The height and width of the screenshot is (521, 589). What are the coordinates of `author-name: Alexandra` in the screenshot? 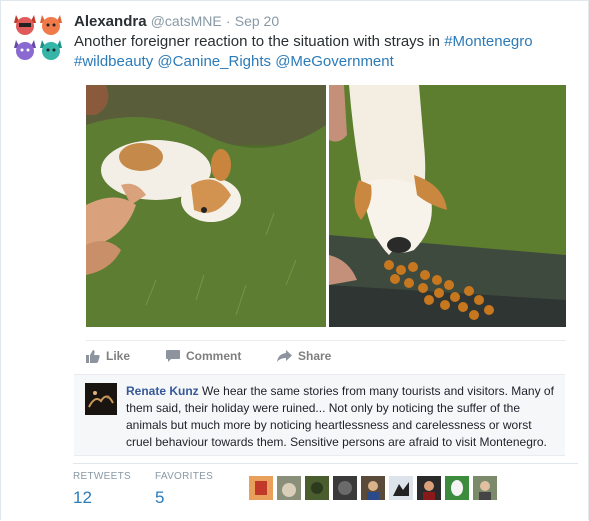 It's located at (110, 21).